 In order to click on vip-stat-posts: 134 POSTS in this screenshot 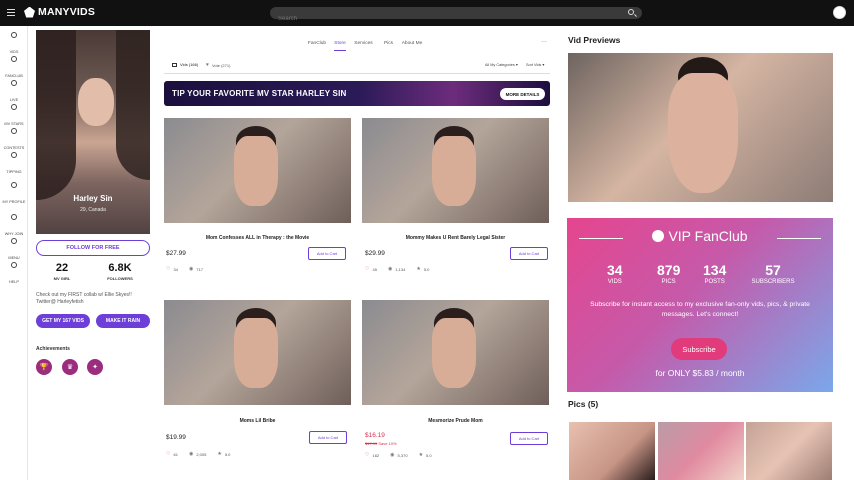, I will do `click(715, 273)`.